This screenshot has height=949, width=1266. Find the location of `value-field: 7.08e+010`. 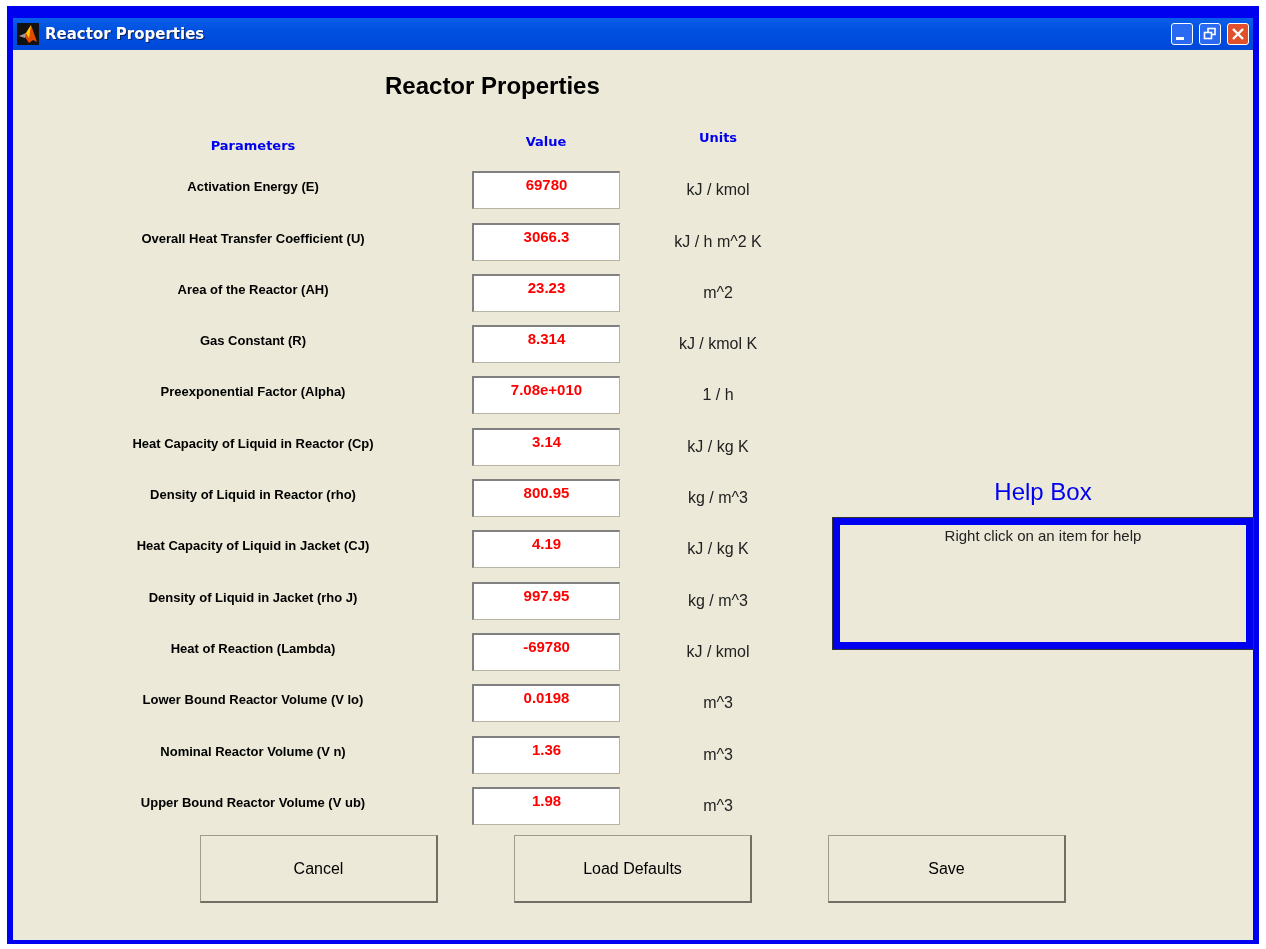

value-field: 7.08e+010 is located at coordinates (546, 395).